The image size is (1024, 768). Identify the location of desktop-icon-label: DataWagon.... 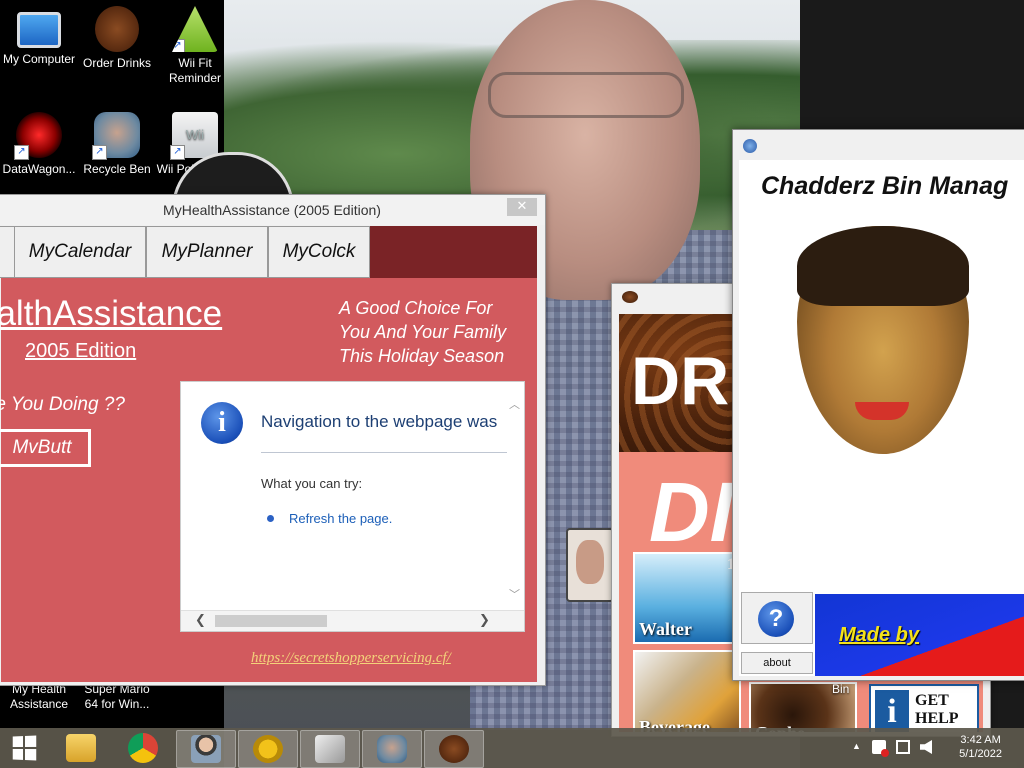
(39, 169).